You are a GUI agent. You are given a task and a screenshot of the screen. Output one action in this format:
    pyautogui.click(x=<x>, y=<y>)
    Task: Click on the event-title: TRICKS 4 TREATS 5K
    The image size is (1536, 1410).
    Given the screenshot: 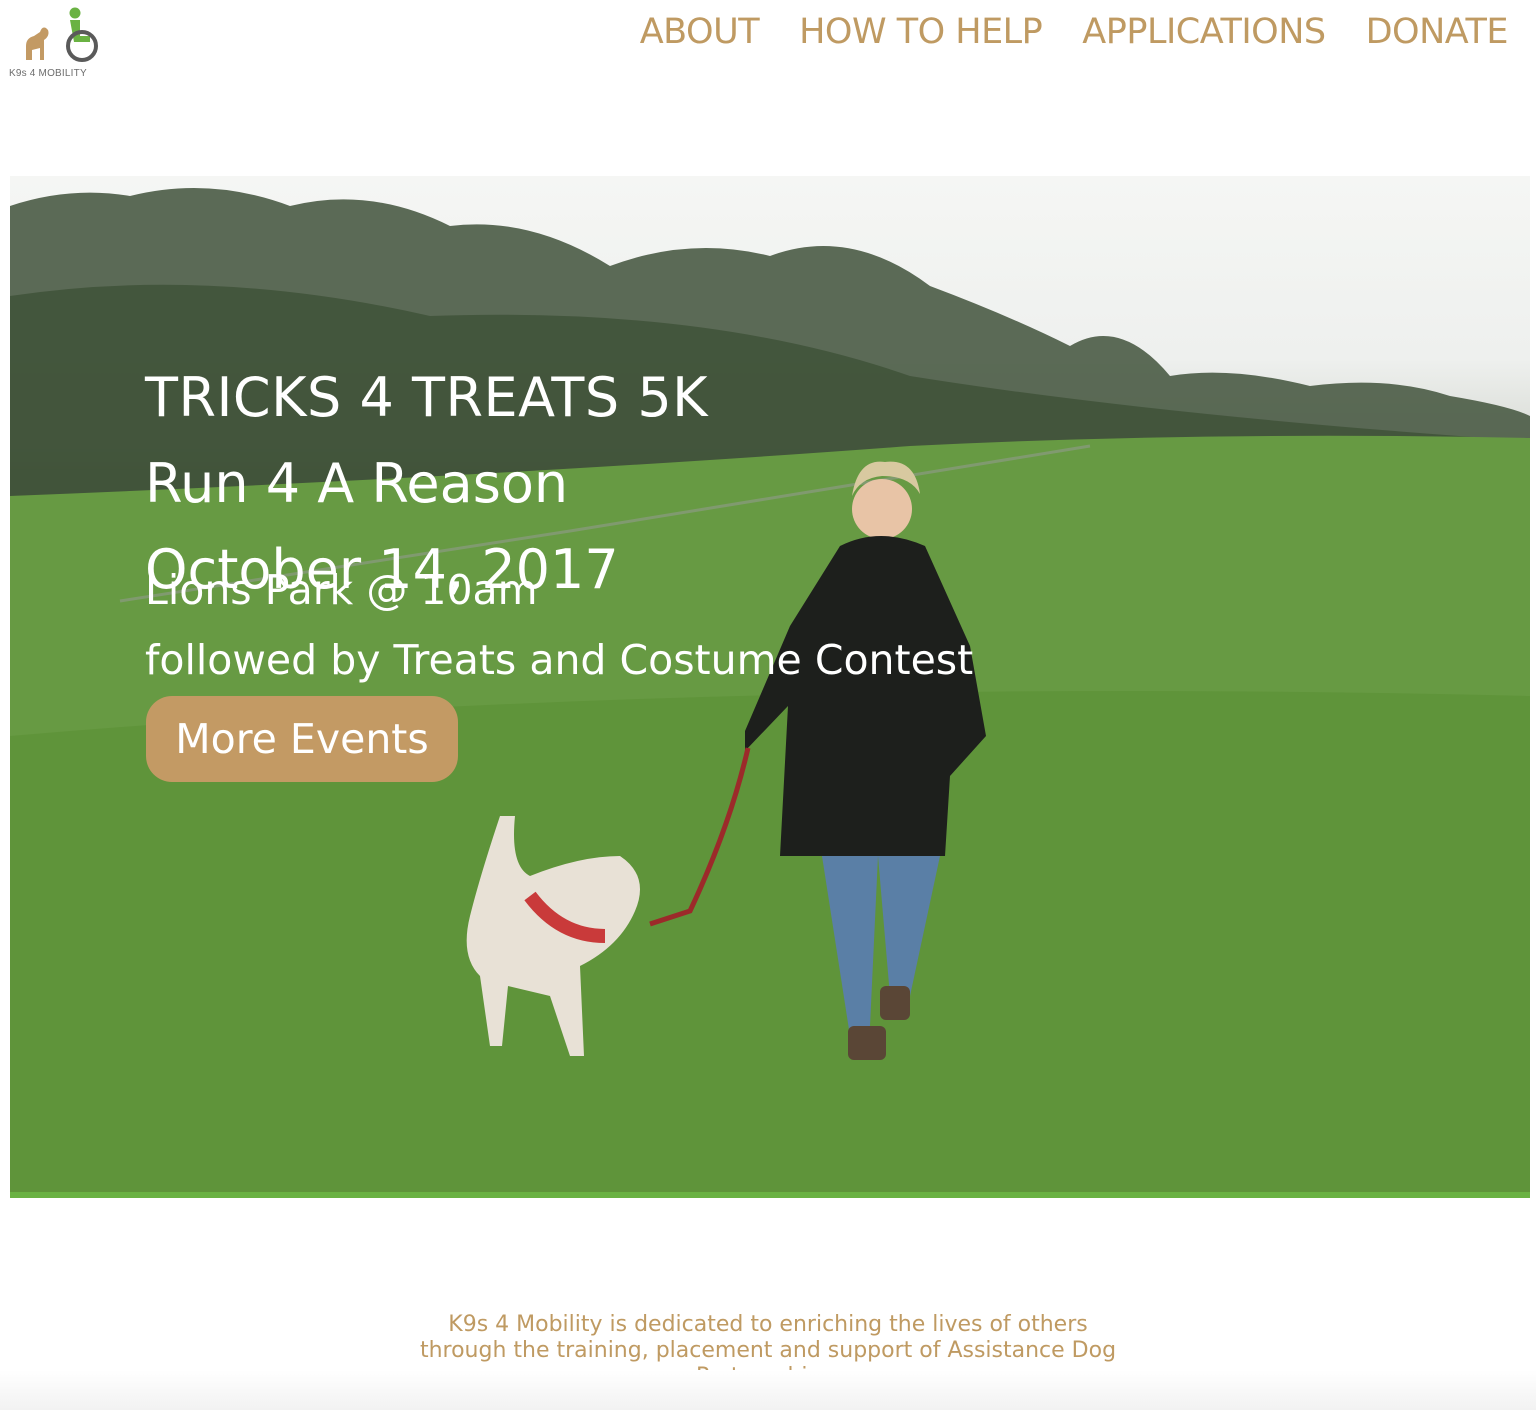 What is the action you would take?
    pyautogui.click(x=427, y=397)
    